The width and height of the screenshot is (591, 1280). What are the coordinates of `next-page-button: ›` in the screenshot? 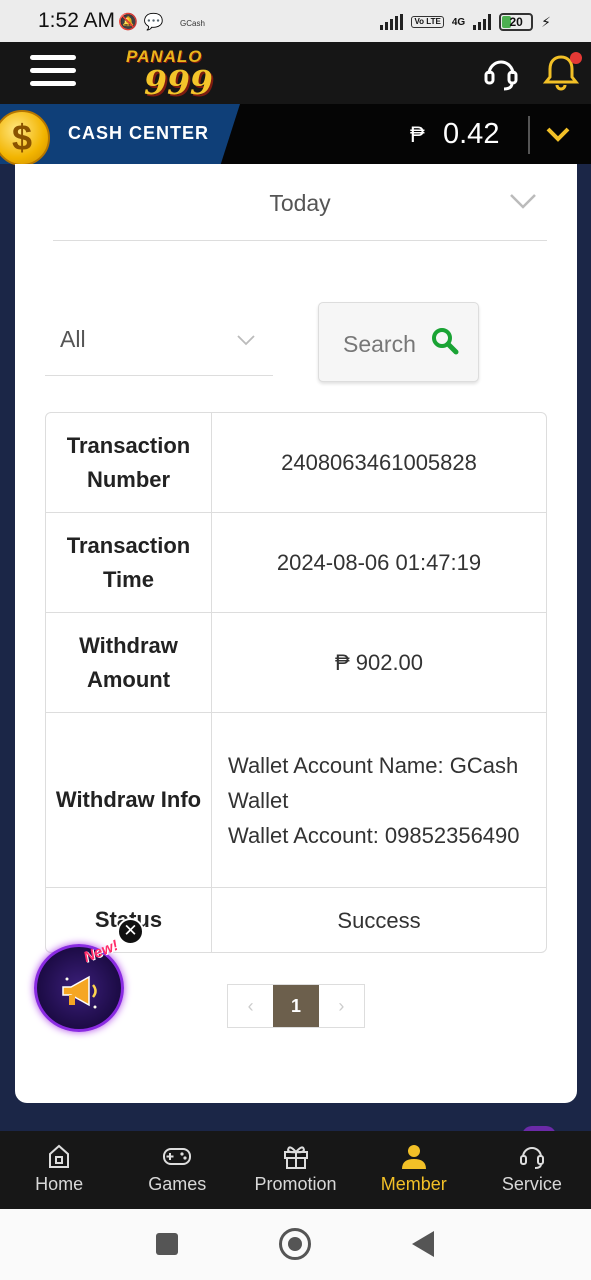 It's located at (341, 1006).